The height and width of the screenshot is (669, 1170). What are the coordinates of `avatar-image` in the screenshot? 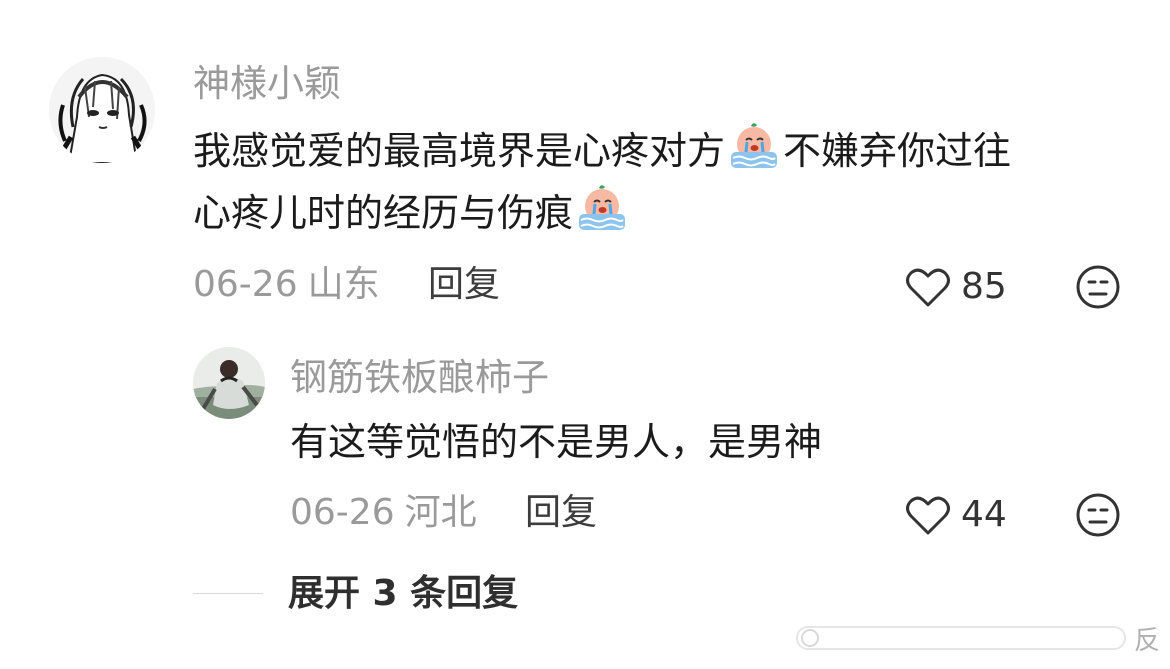 It's located at (102, 110).